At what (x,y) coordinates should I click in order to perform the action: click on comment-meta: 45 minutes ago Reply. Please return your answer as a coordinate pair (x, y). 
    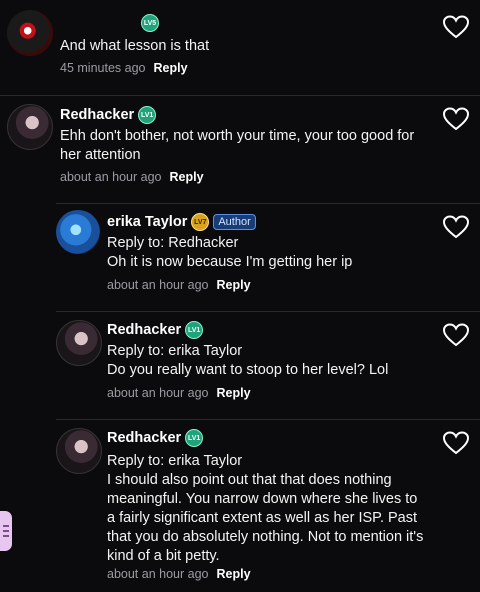
    Looking at the image, I should click on (124, 68).